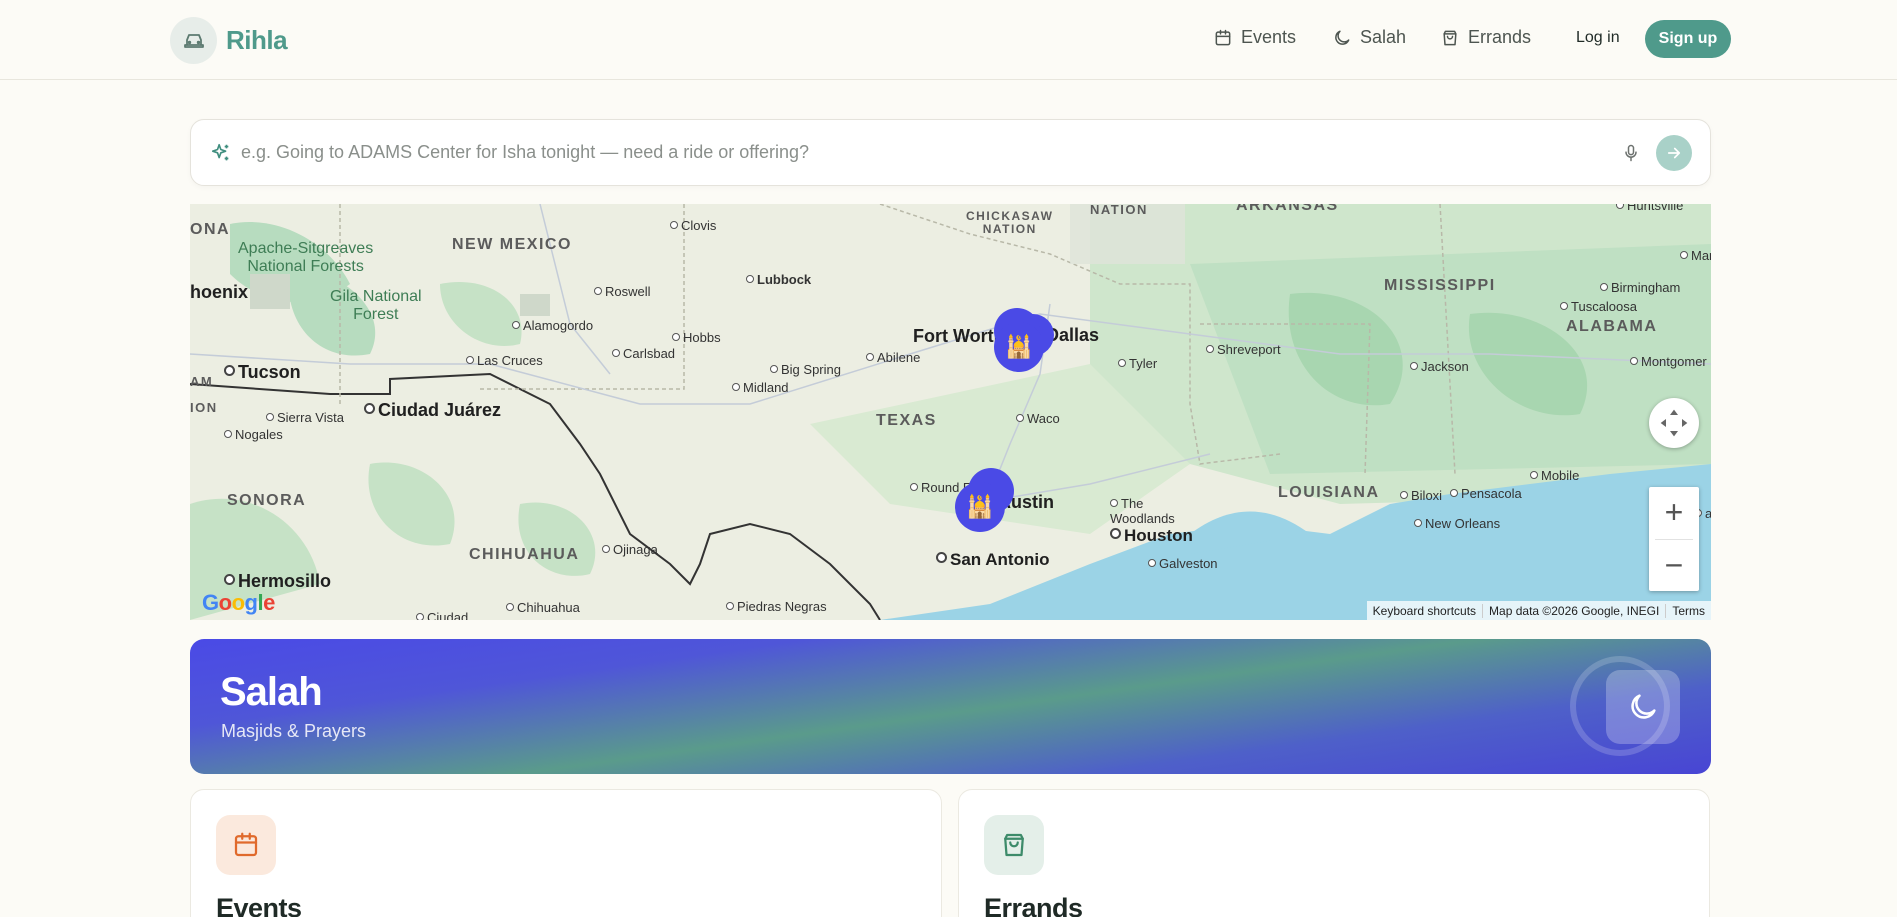 The height and width of the screenshot is (917, 1897). What do you see at coordinates (760, 387) in the screenshot?
I see `map-label-city: Midland` at bounding box center [760, 387].